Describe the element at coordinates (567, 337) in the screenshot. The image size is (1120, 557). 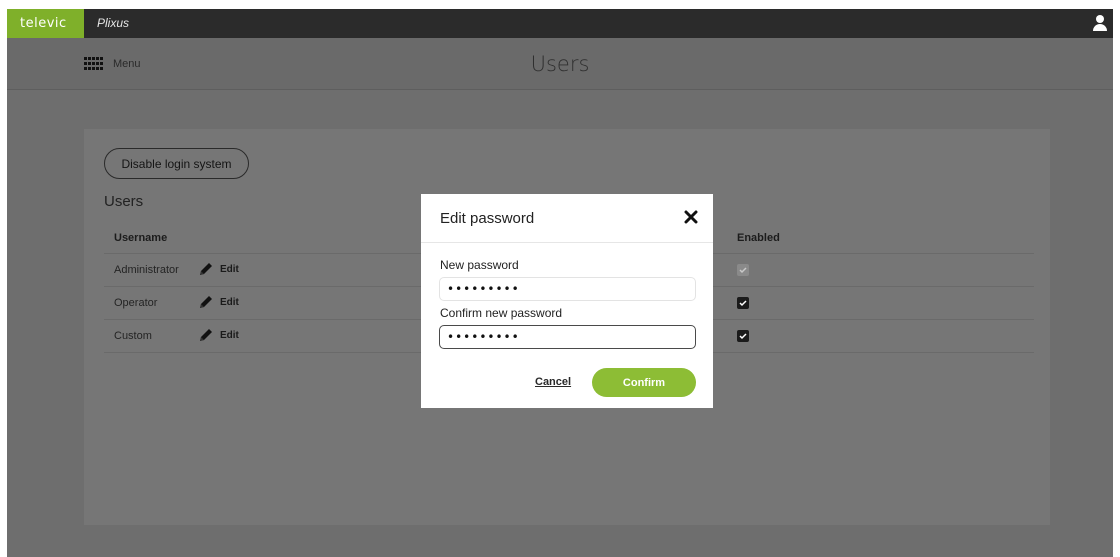
I see `confirm-password-field` at that location.